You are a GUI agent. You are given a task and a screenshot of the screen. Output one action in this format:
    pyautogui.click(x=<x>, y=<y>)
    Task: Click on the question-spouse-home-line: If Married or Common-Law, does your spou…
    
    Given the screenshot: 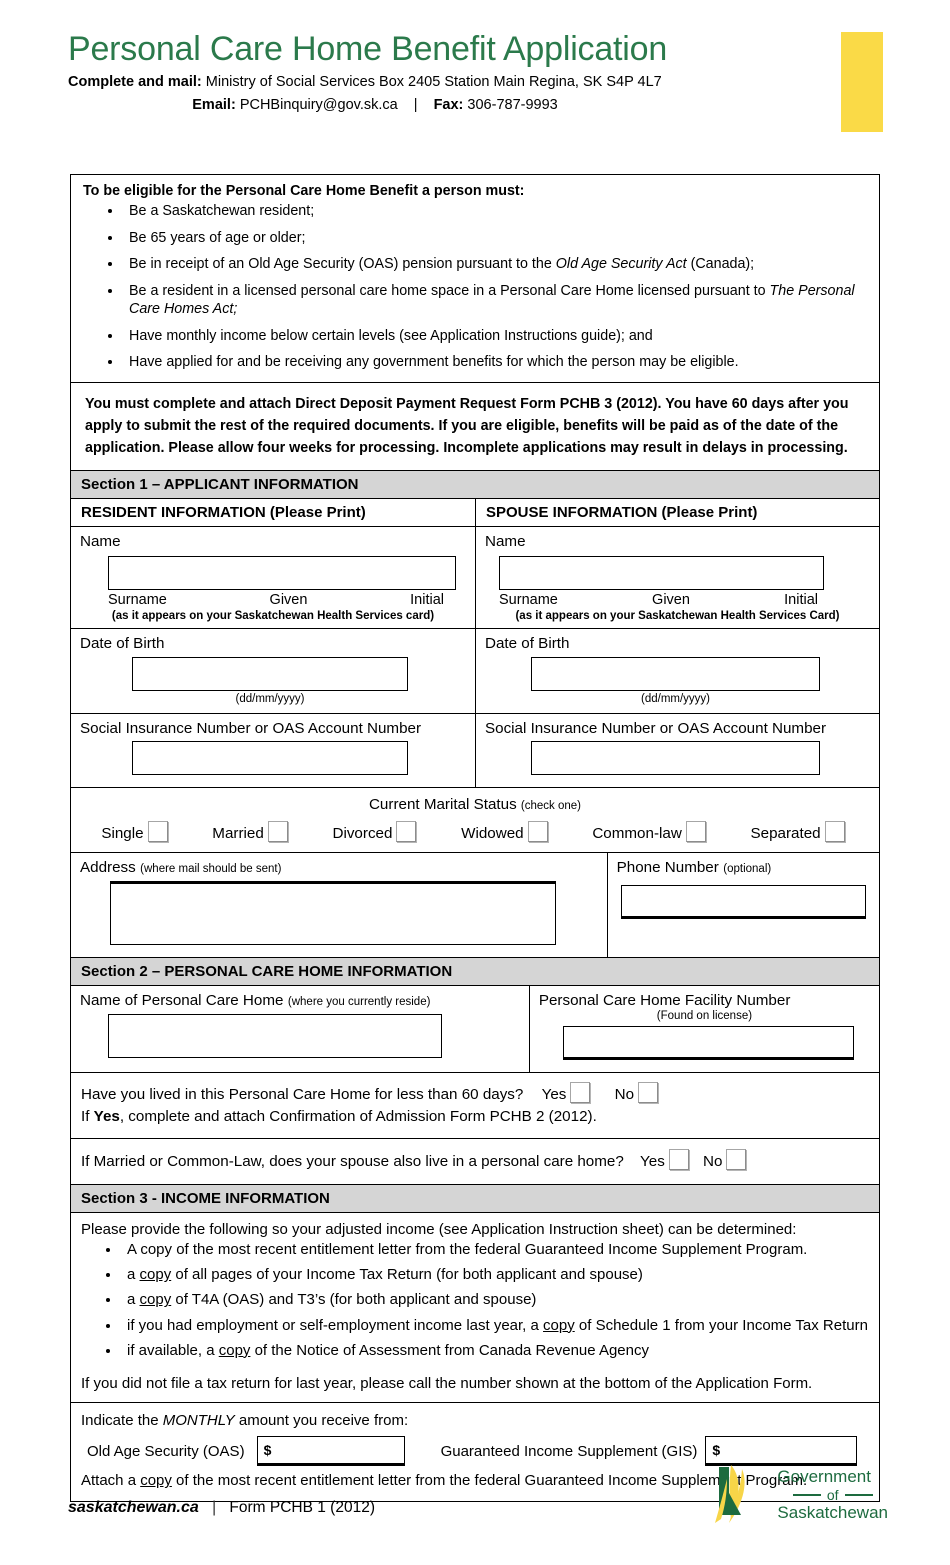 What is the action you would take?
    pyautogui.click(x=475, y=1161)
    